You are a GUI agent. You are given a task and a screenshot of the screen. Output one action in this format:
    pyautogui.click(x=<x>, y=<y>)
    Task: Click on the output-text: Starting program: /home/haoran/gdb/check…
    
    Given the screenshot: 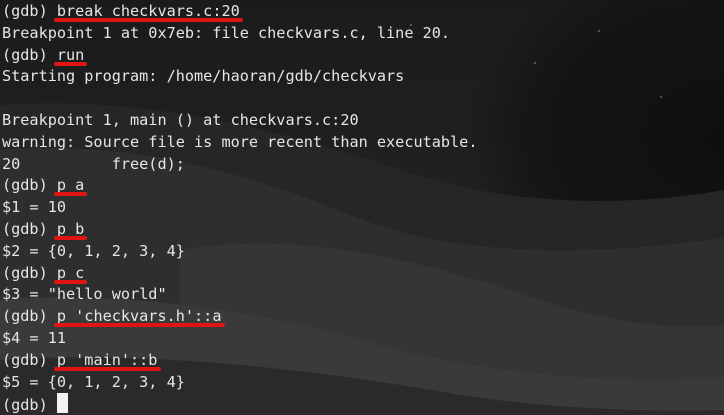 What is the action you would take?
    pyautogui.click(x=203, y=76)
    